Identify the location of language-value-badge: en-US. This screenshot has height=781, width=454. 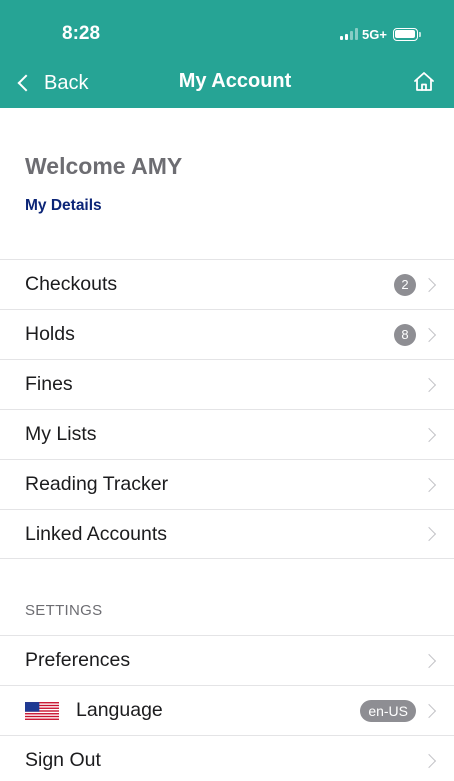
(388, 710).